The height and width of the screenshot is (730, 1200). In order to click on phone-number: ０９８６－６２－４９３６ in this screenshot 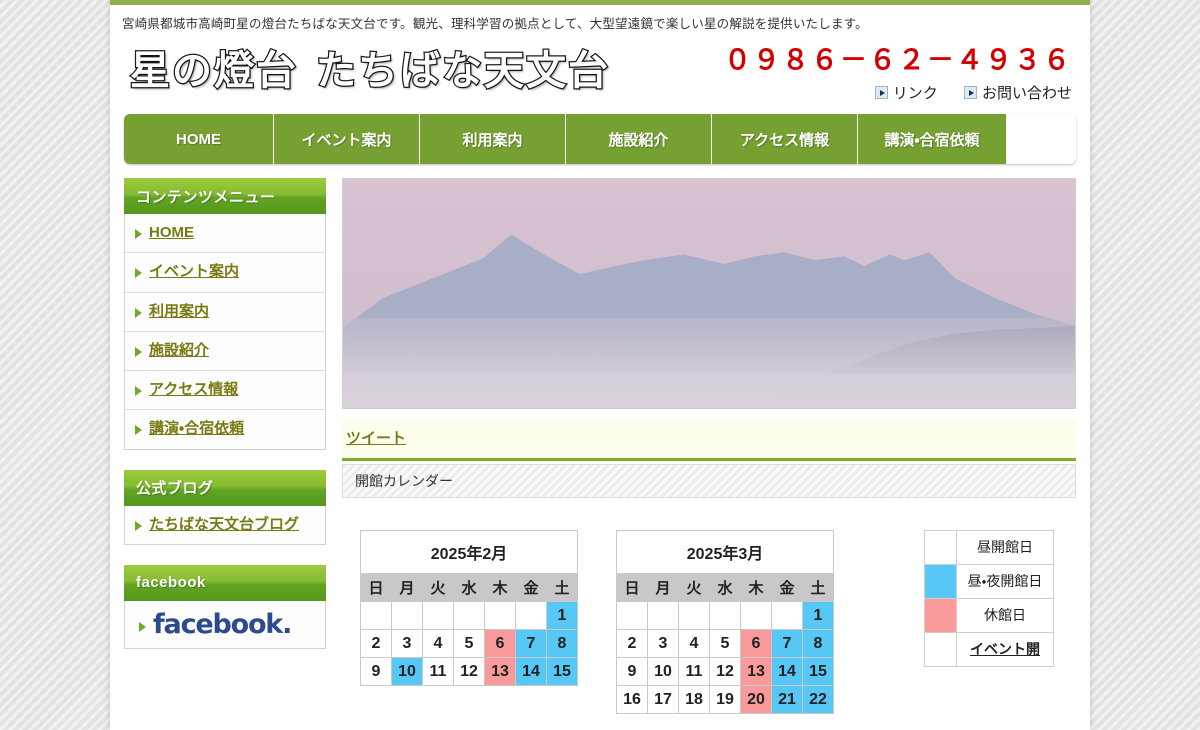, I will do `click(898, 60)`.